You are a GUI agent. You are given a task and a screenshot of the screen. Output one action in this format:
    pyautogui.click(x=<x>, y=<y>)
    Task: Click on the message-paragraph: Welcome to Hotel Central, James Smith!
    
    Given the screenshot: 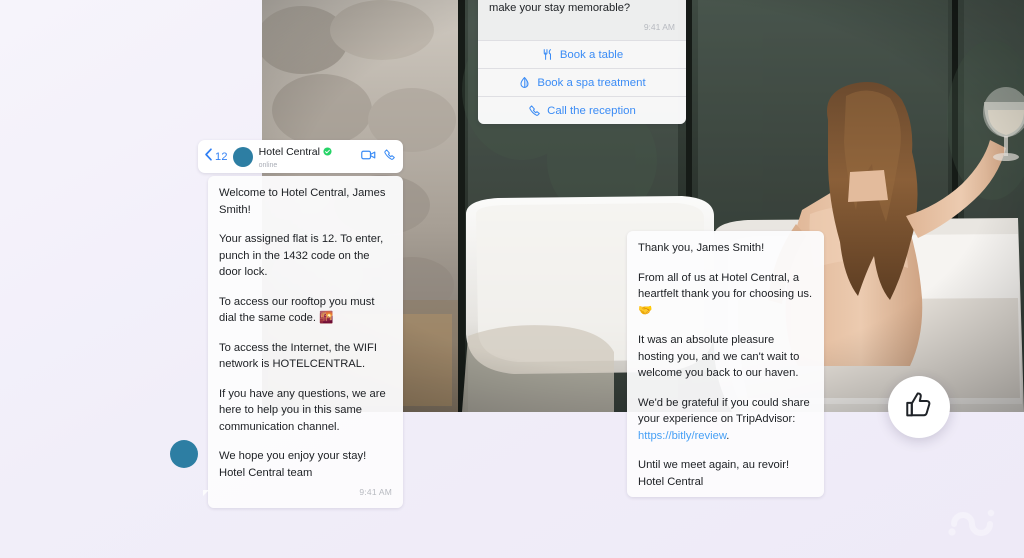 What is the action you would take?
    pyautogui.click(x=302, y=201)
    